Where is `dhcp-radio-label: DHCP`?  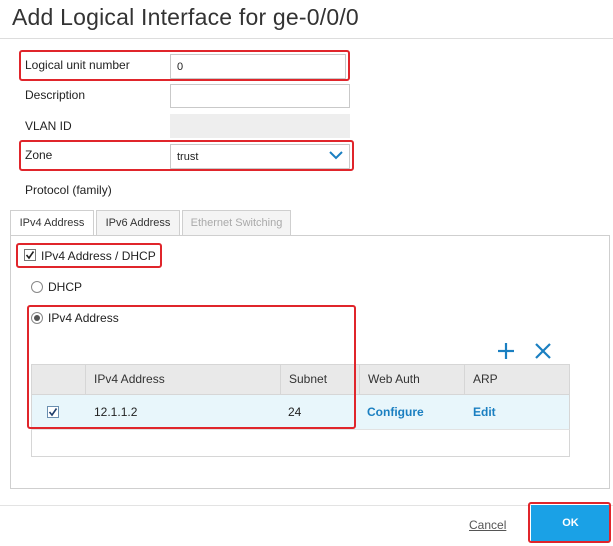 dhcp-radio-label: DHCP is located at coordinates (65, 287).